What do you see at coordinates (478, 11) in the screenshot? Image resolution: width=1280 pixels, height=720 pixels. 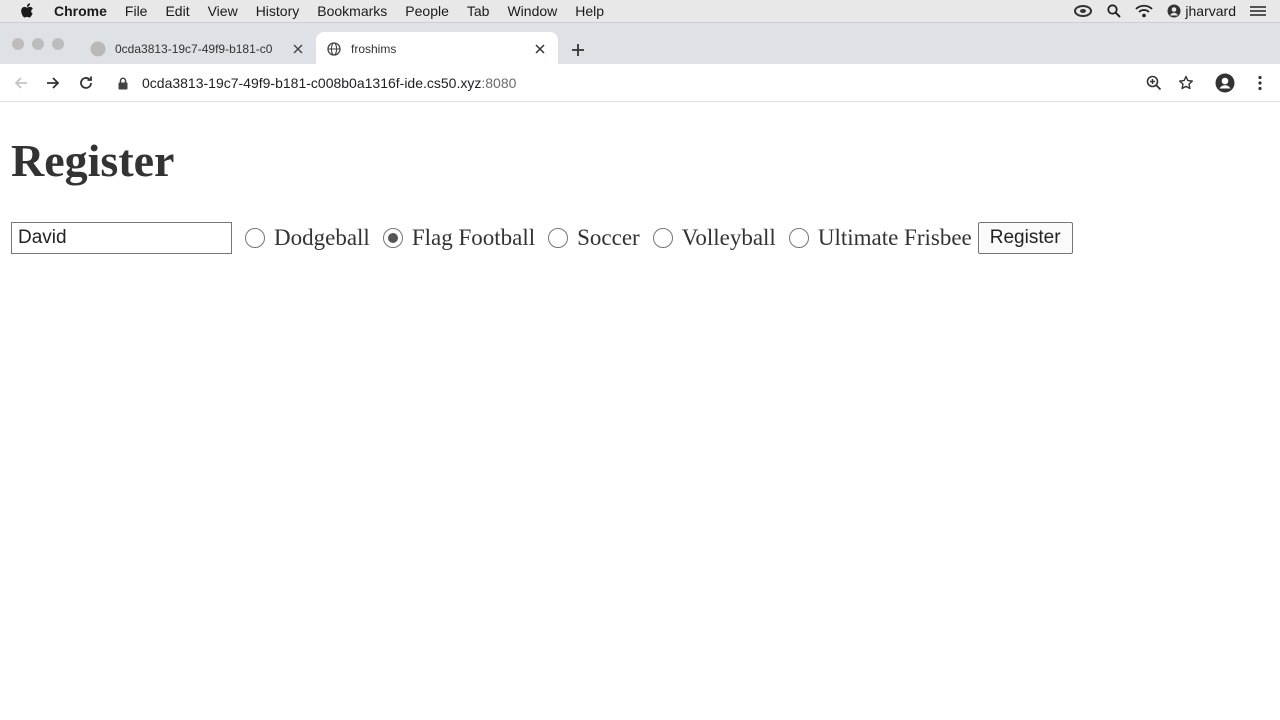 I see `menu-tab: Tab` at bounding box center [478, 11].